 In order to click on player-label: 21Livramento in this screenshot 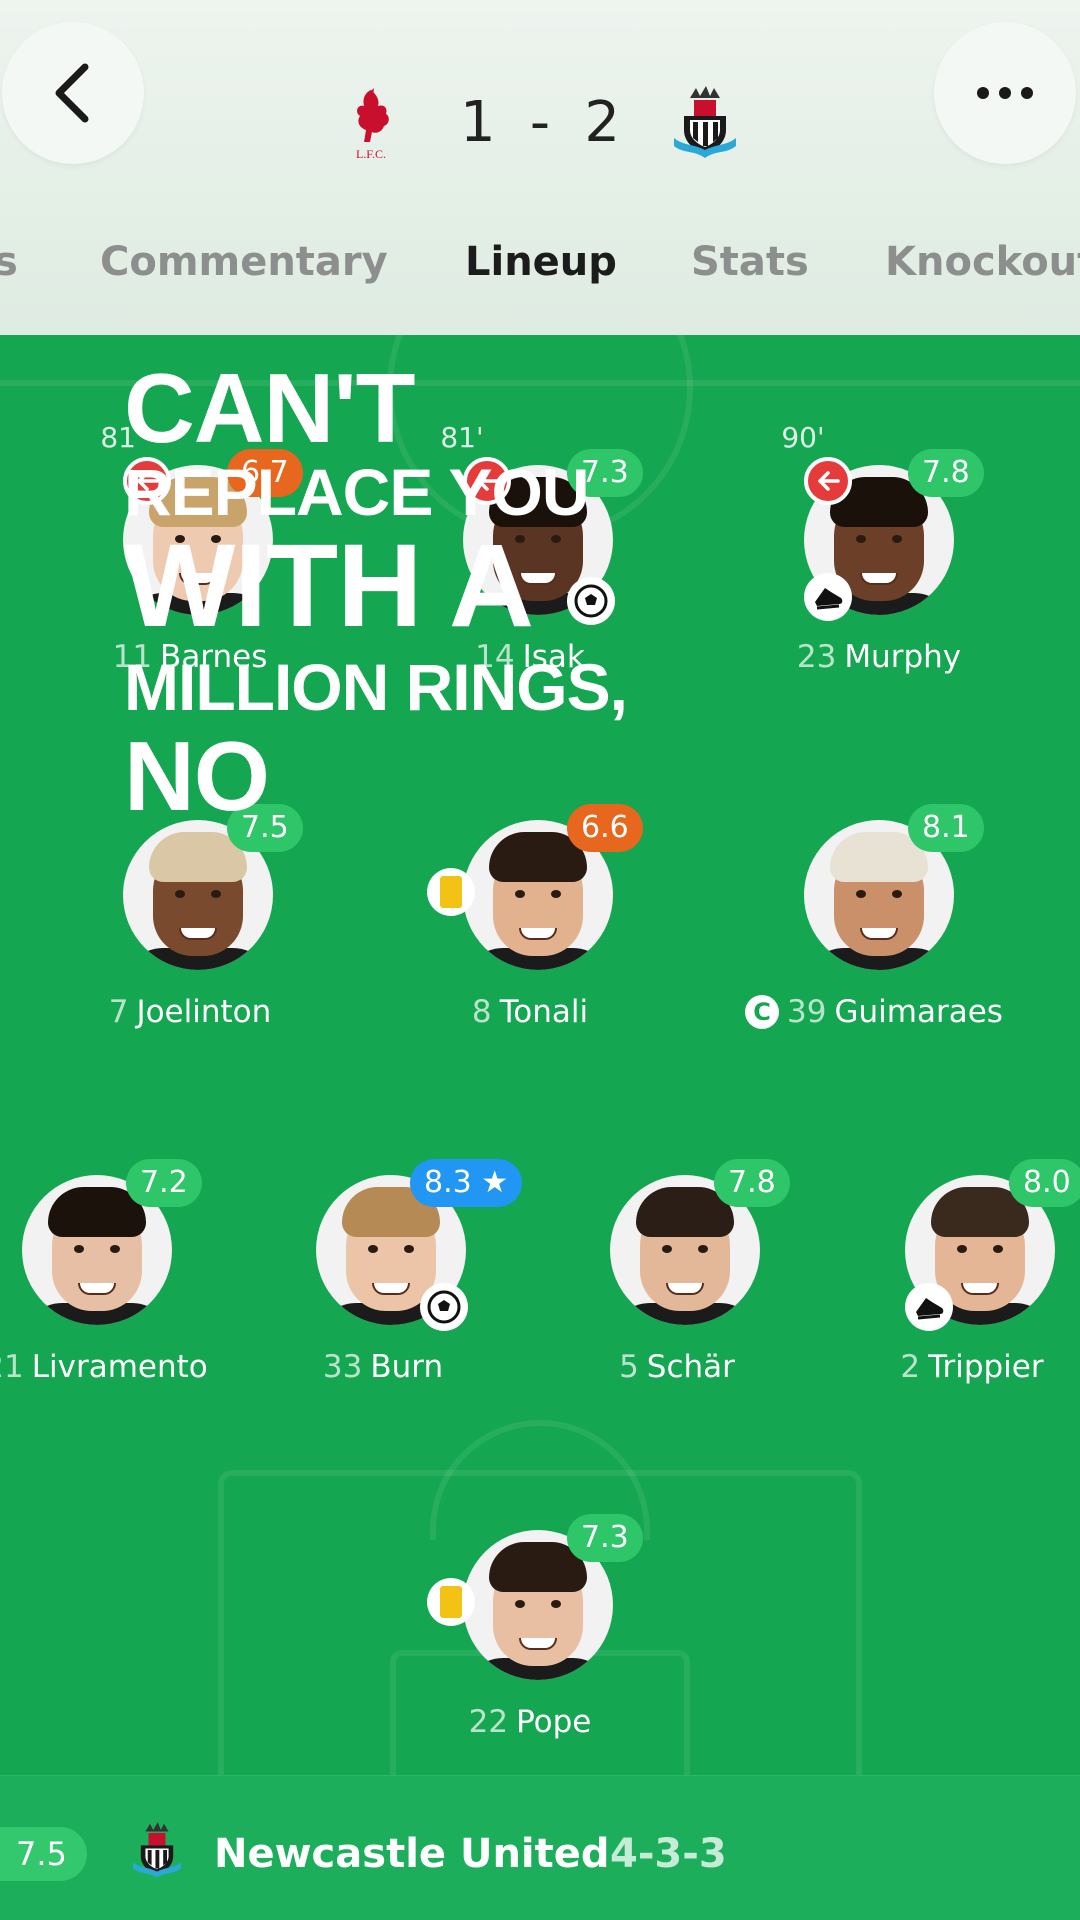, I will do `click(128, 1367)`.